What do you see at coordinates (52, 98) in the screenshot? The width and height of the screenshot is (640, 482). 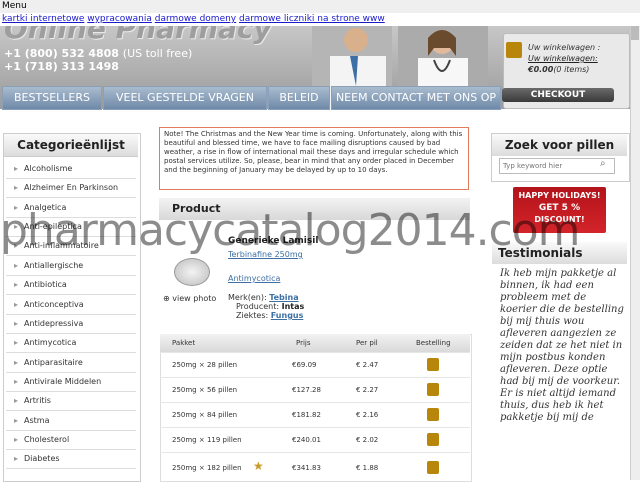 I see `nav-bestsellers: BESTSELLERS` at bounding box center [52, 98].